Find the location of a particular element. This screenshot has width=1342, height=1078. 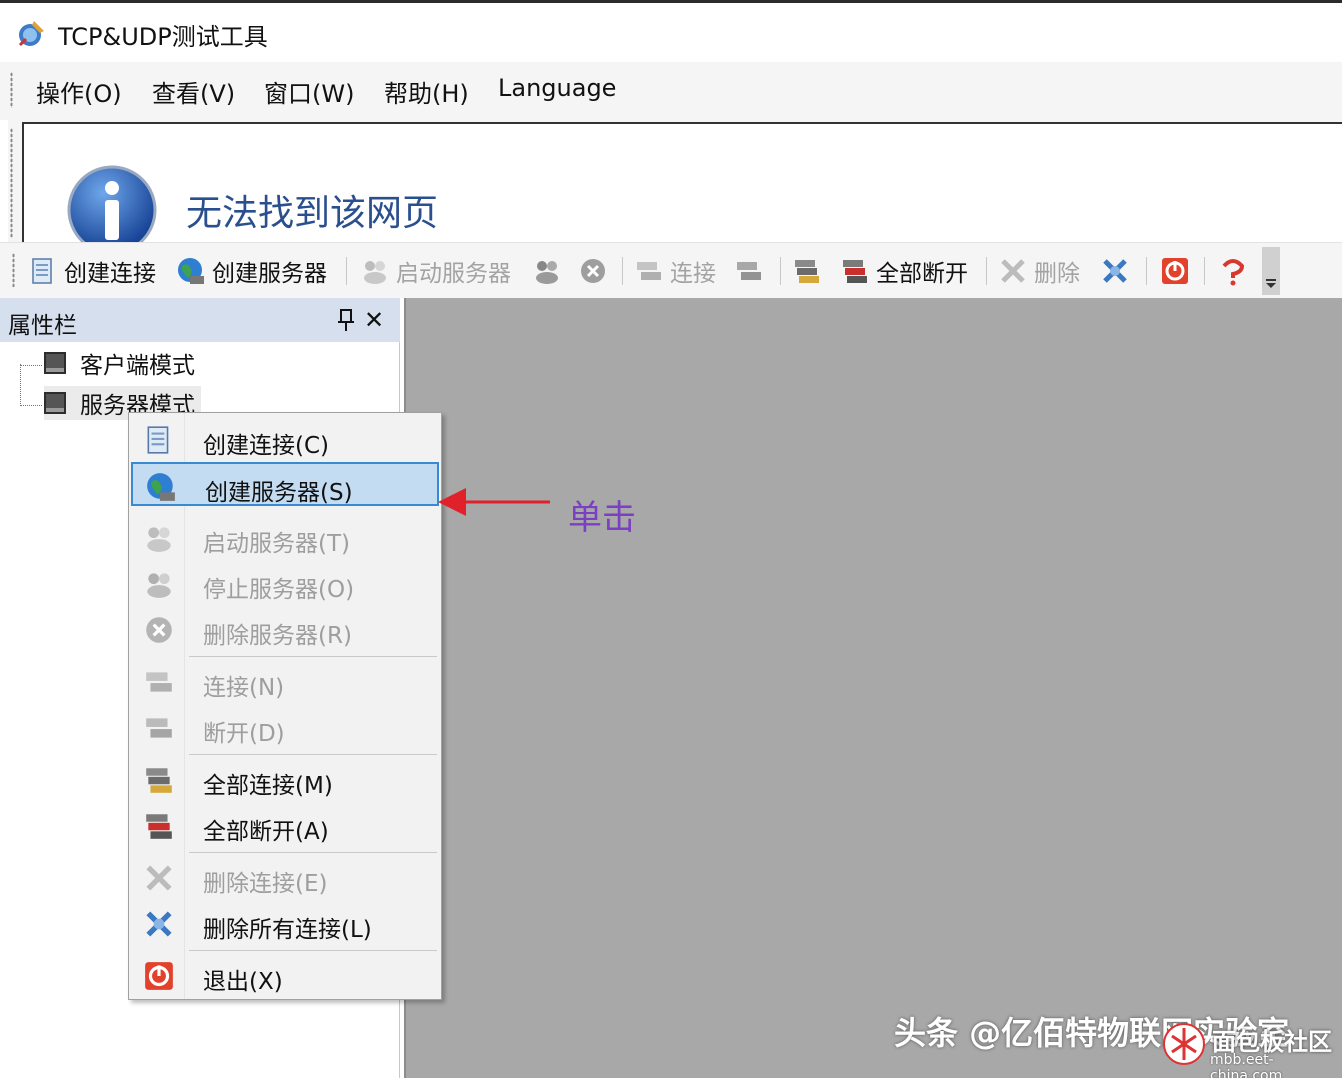

menu-connect: 连接(N) is located at coordinates (285, 681).